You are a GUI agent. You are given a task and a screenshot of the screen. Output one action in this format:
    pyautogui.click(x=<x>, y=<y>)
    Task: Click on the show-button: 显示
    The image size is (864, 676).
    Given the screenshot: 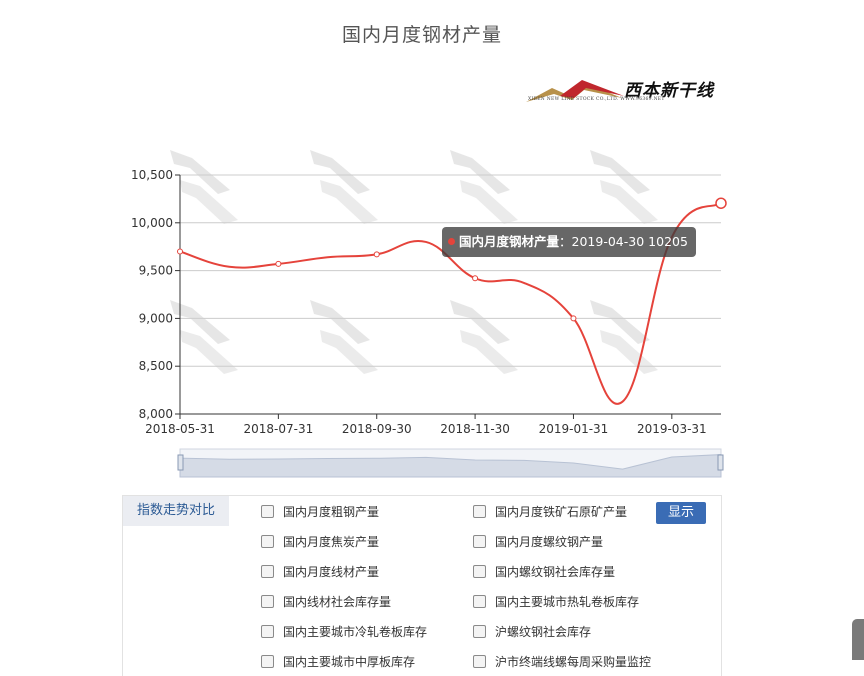 What is the action you would take?
    pyautogui.click(x=681, y=513)
    